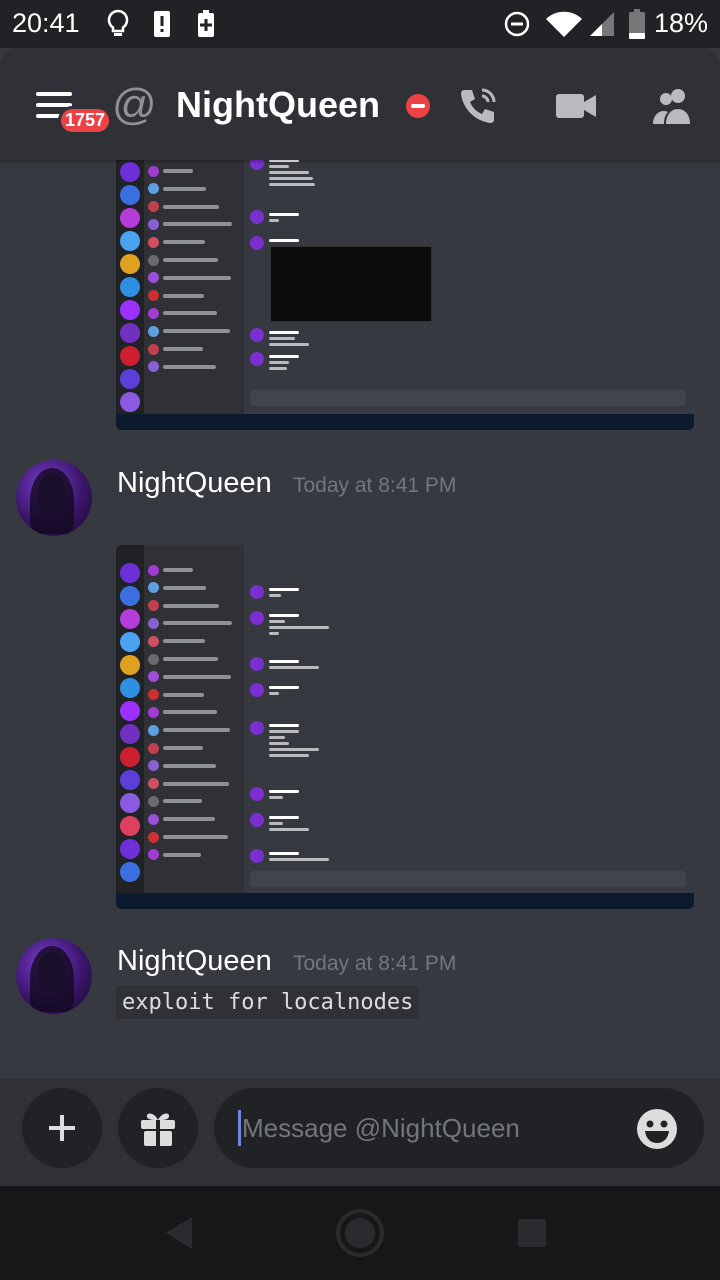  Describe the element at coordinates (576, 106) in the screenshot. I see `video-icon` at that location.